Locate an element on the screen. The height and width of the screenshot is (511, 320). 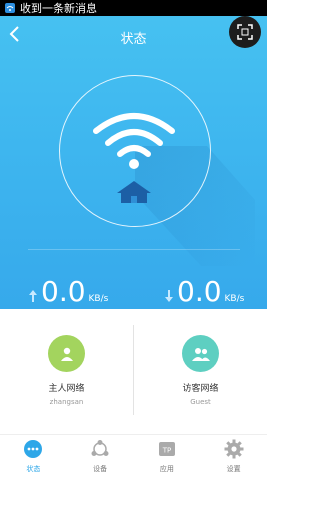
bottom-tab-bar: 状态 设备 TP 应用 设置 is located at coordinates (133, 454).